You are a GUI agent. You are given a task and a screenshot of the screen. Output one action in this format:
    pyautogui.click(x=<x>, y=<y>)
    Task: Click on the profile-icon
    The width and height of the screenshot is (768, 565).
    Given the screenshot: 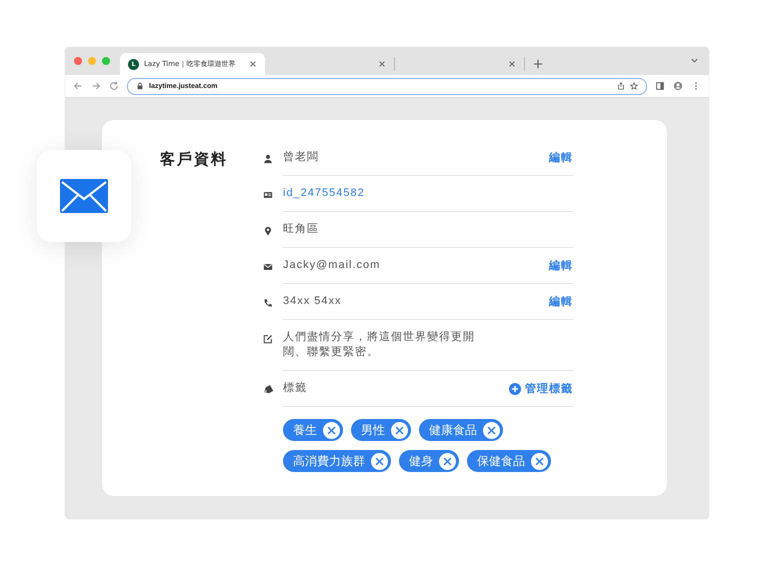 What is the action you would take?
    pyautogui.click(x=678, y=86)
    